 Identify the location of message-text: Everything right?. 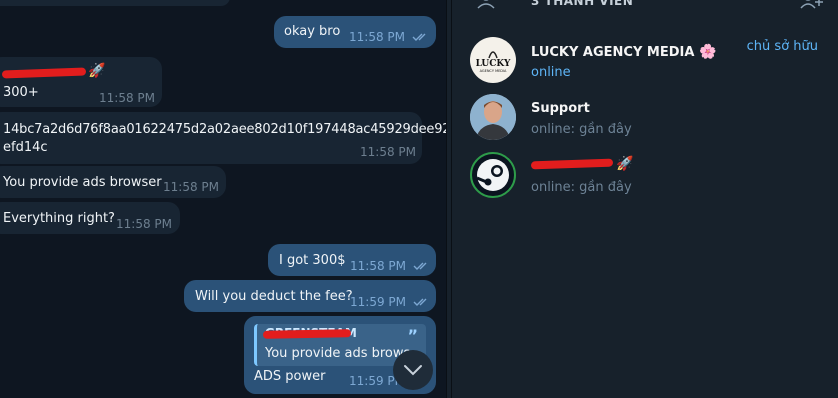
(59, 218).